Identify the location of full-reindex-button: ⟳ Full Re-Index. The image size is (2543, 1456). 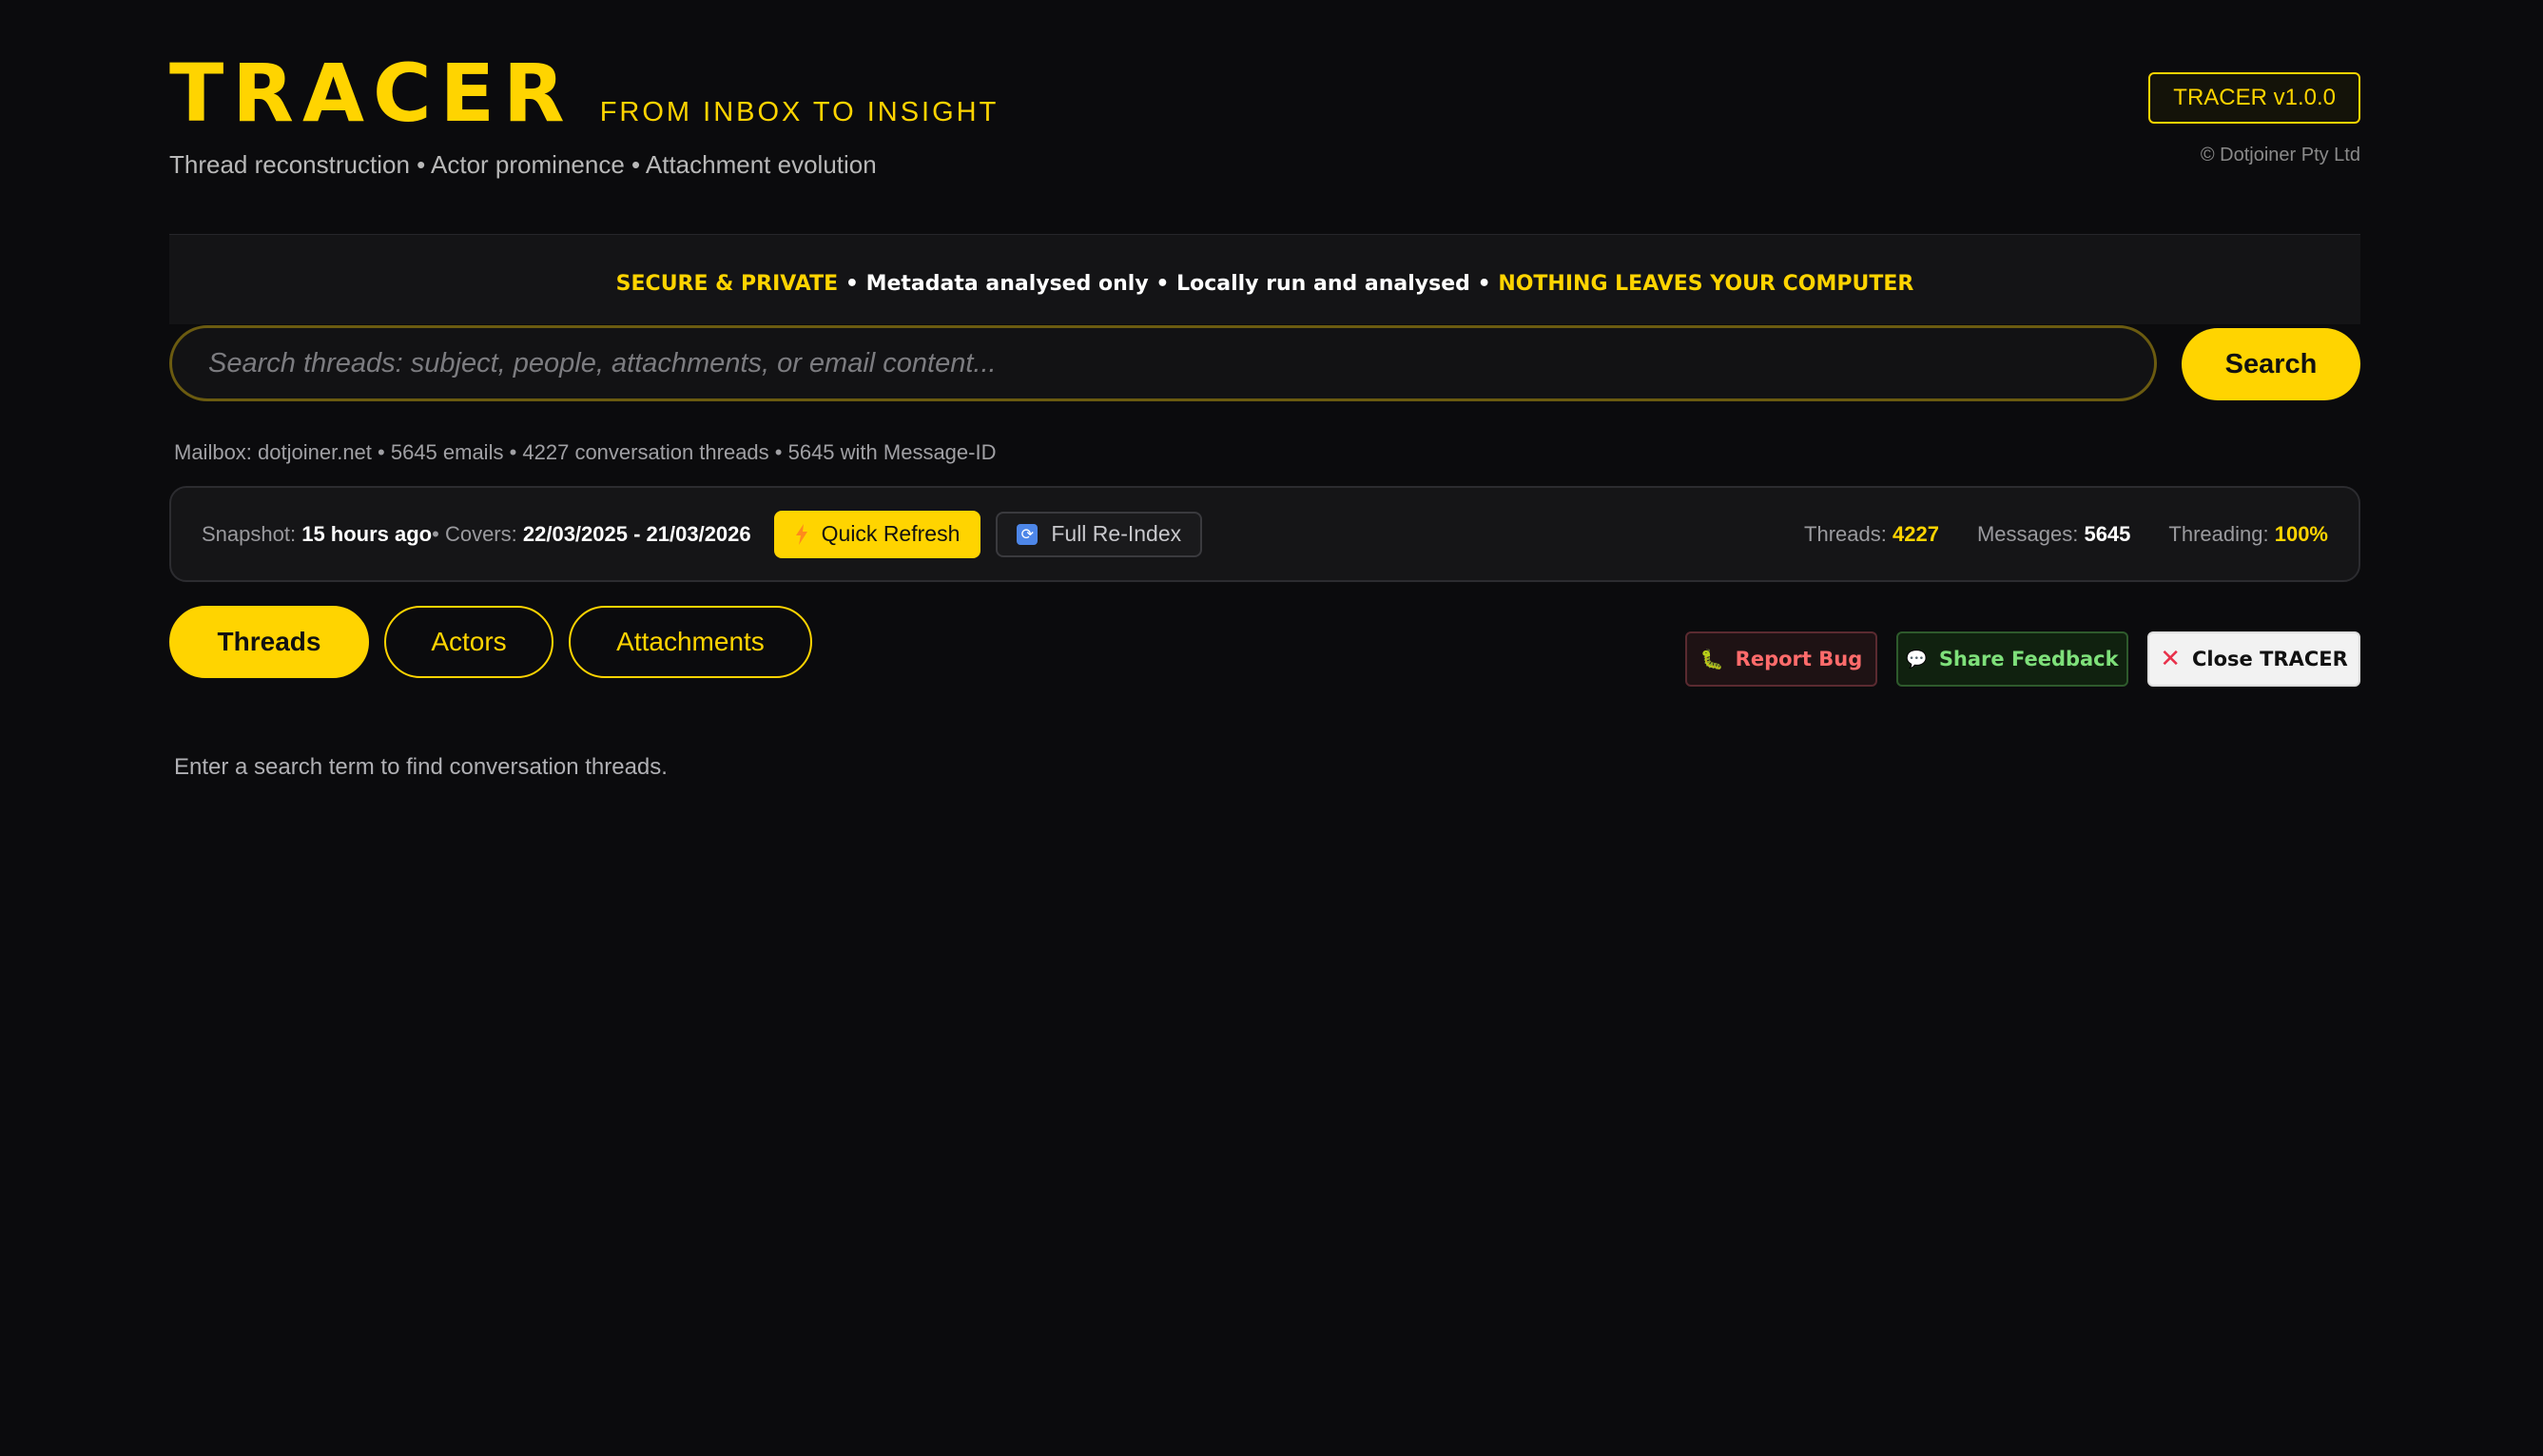
(1100, 534).